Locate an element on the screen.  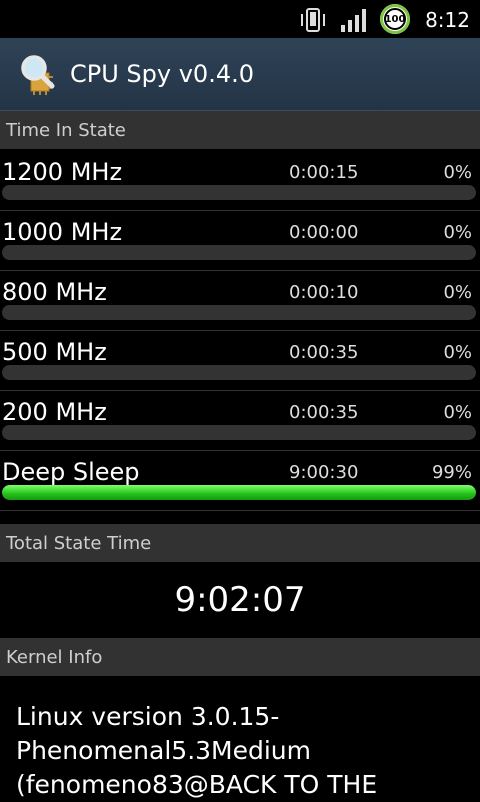
state-percent: 99% is located at coordinates (451, 472).